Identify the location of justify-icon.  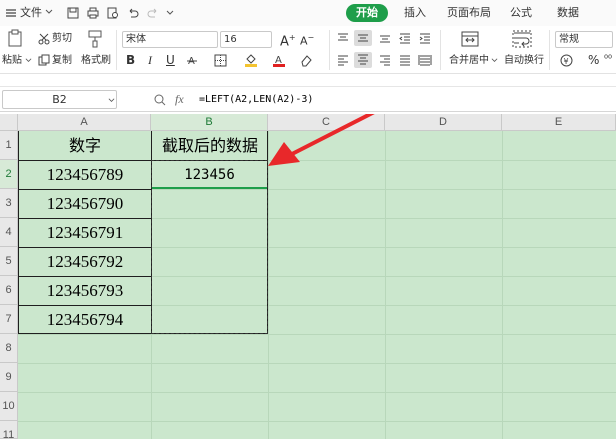
(405, 60).